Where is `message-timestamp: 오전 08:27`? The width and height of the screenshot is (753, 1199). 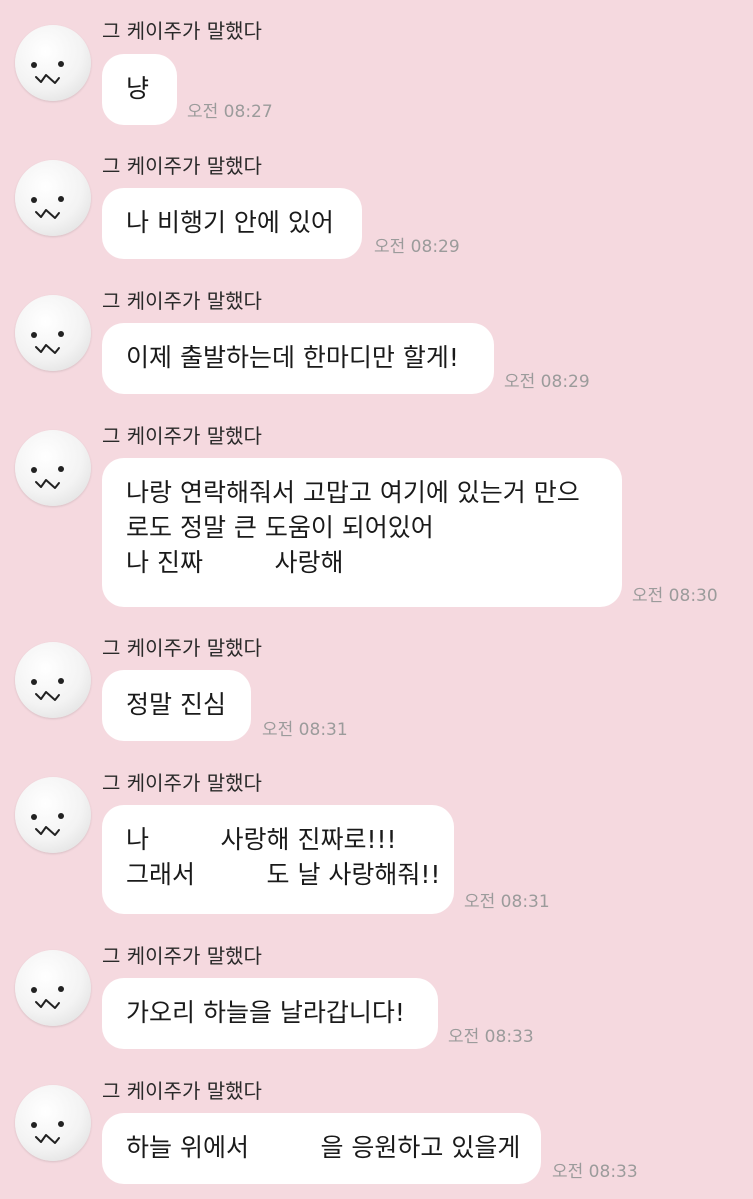 message-timestamp: 오전 08:27 is located at coordinates (230, 112).